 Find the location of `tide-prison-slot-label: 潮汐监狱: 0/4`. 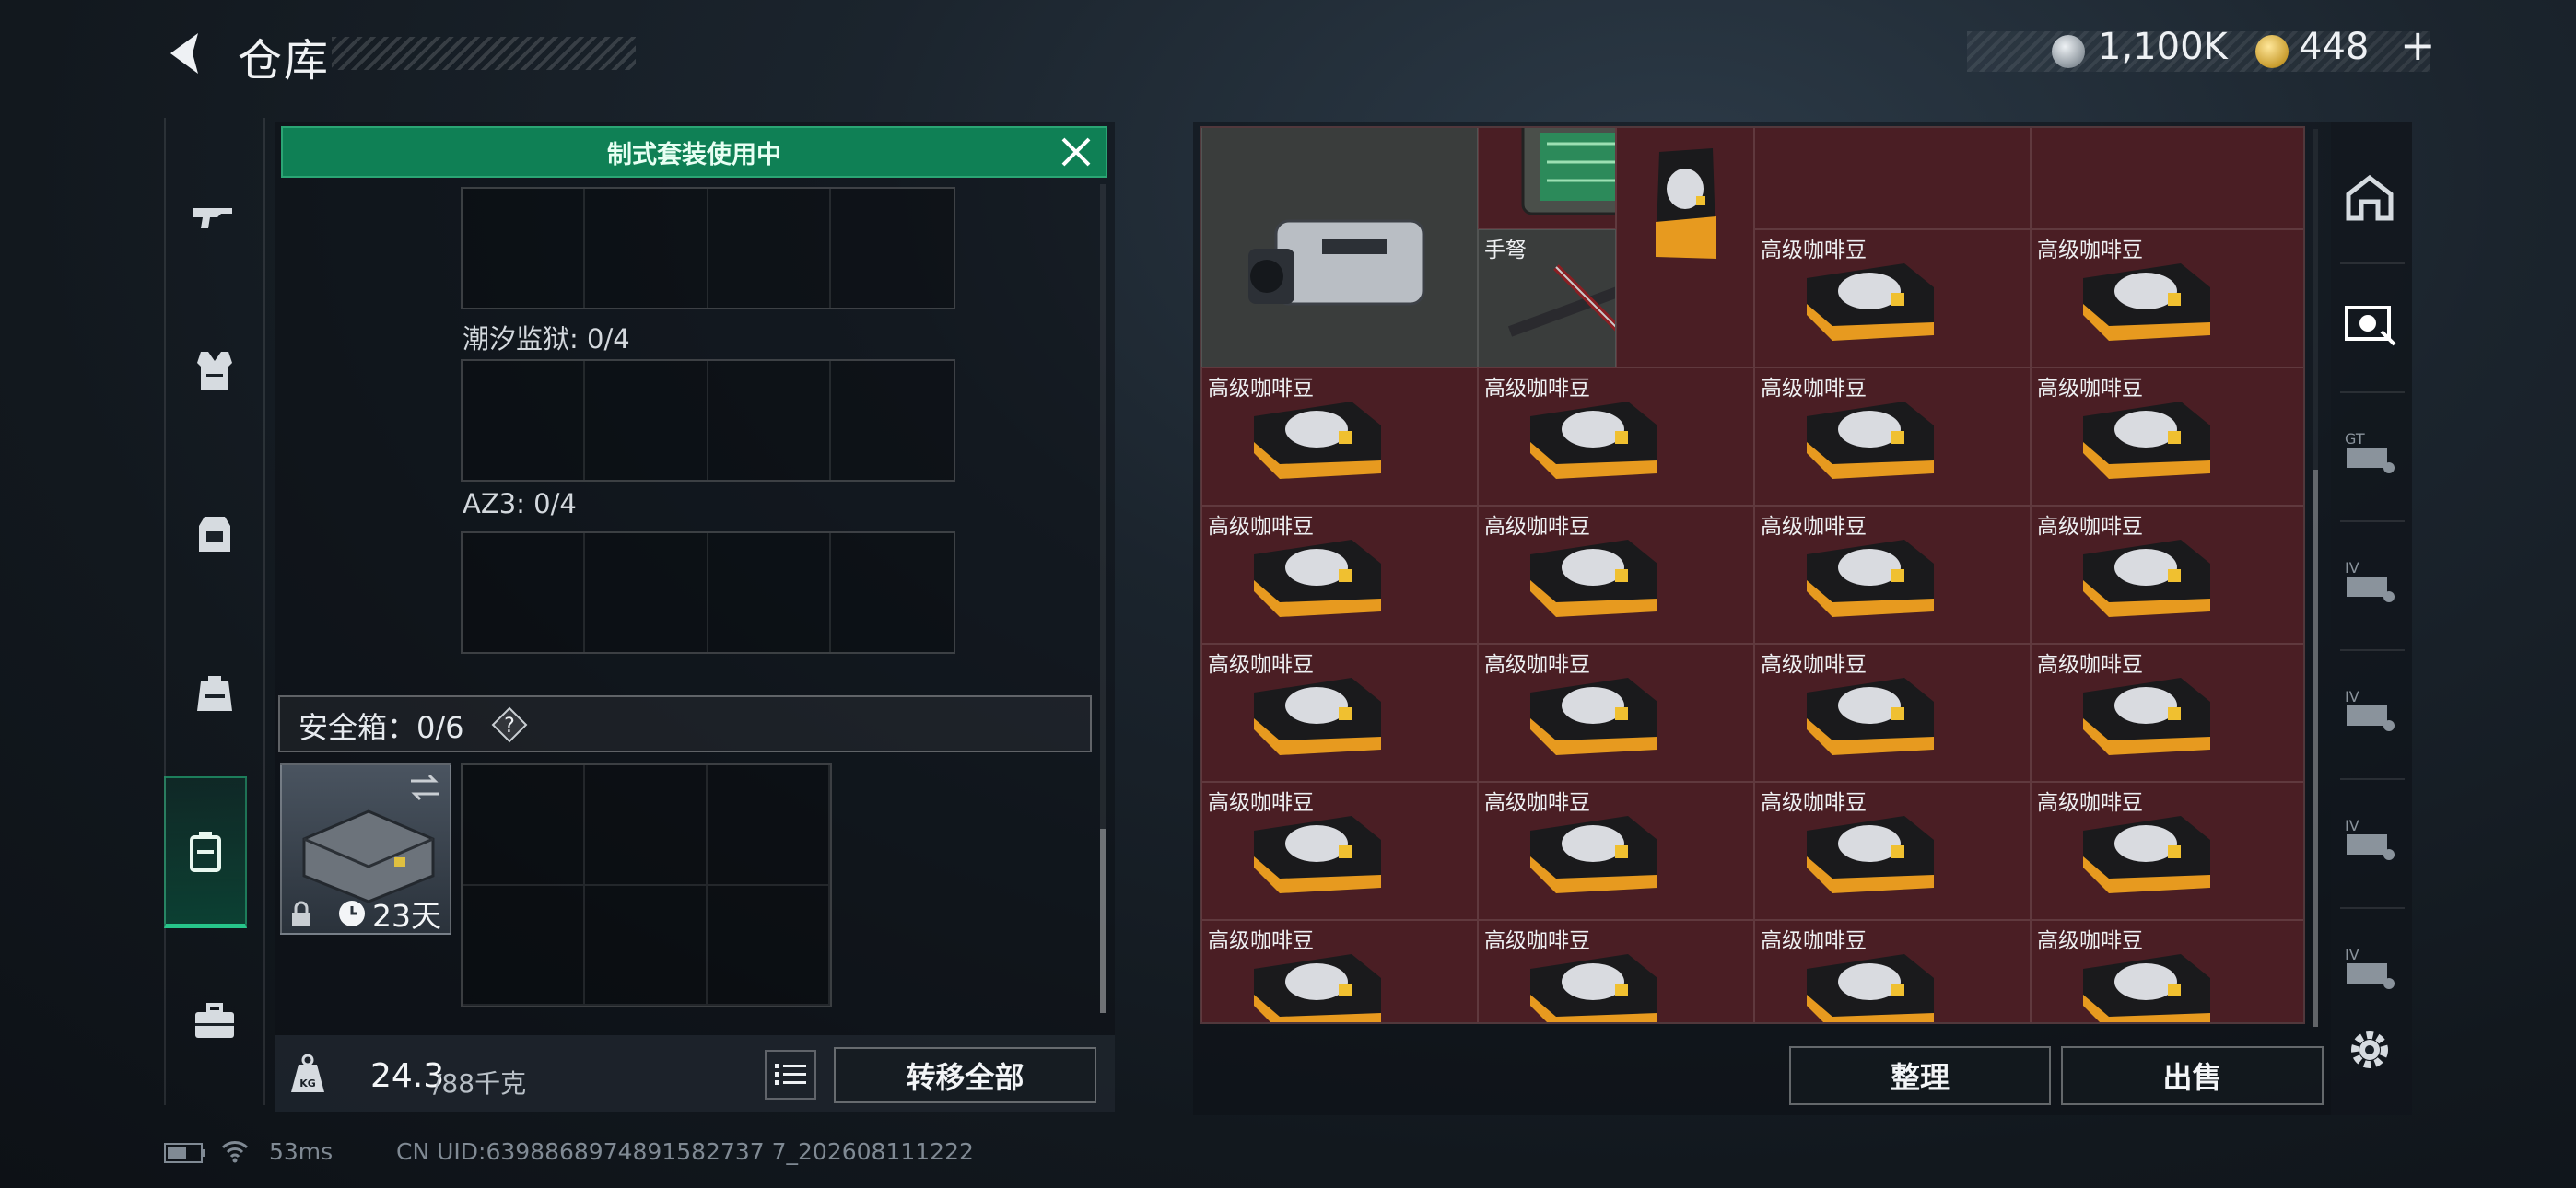

tide-prison-slot-label: 潮汐监狱: 0/4 is located at coordinates (546, 339).